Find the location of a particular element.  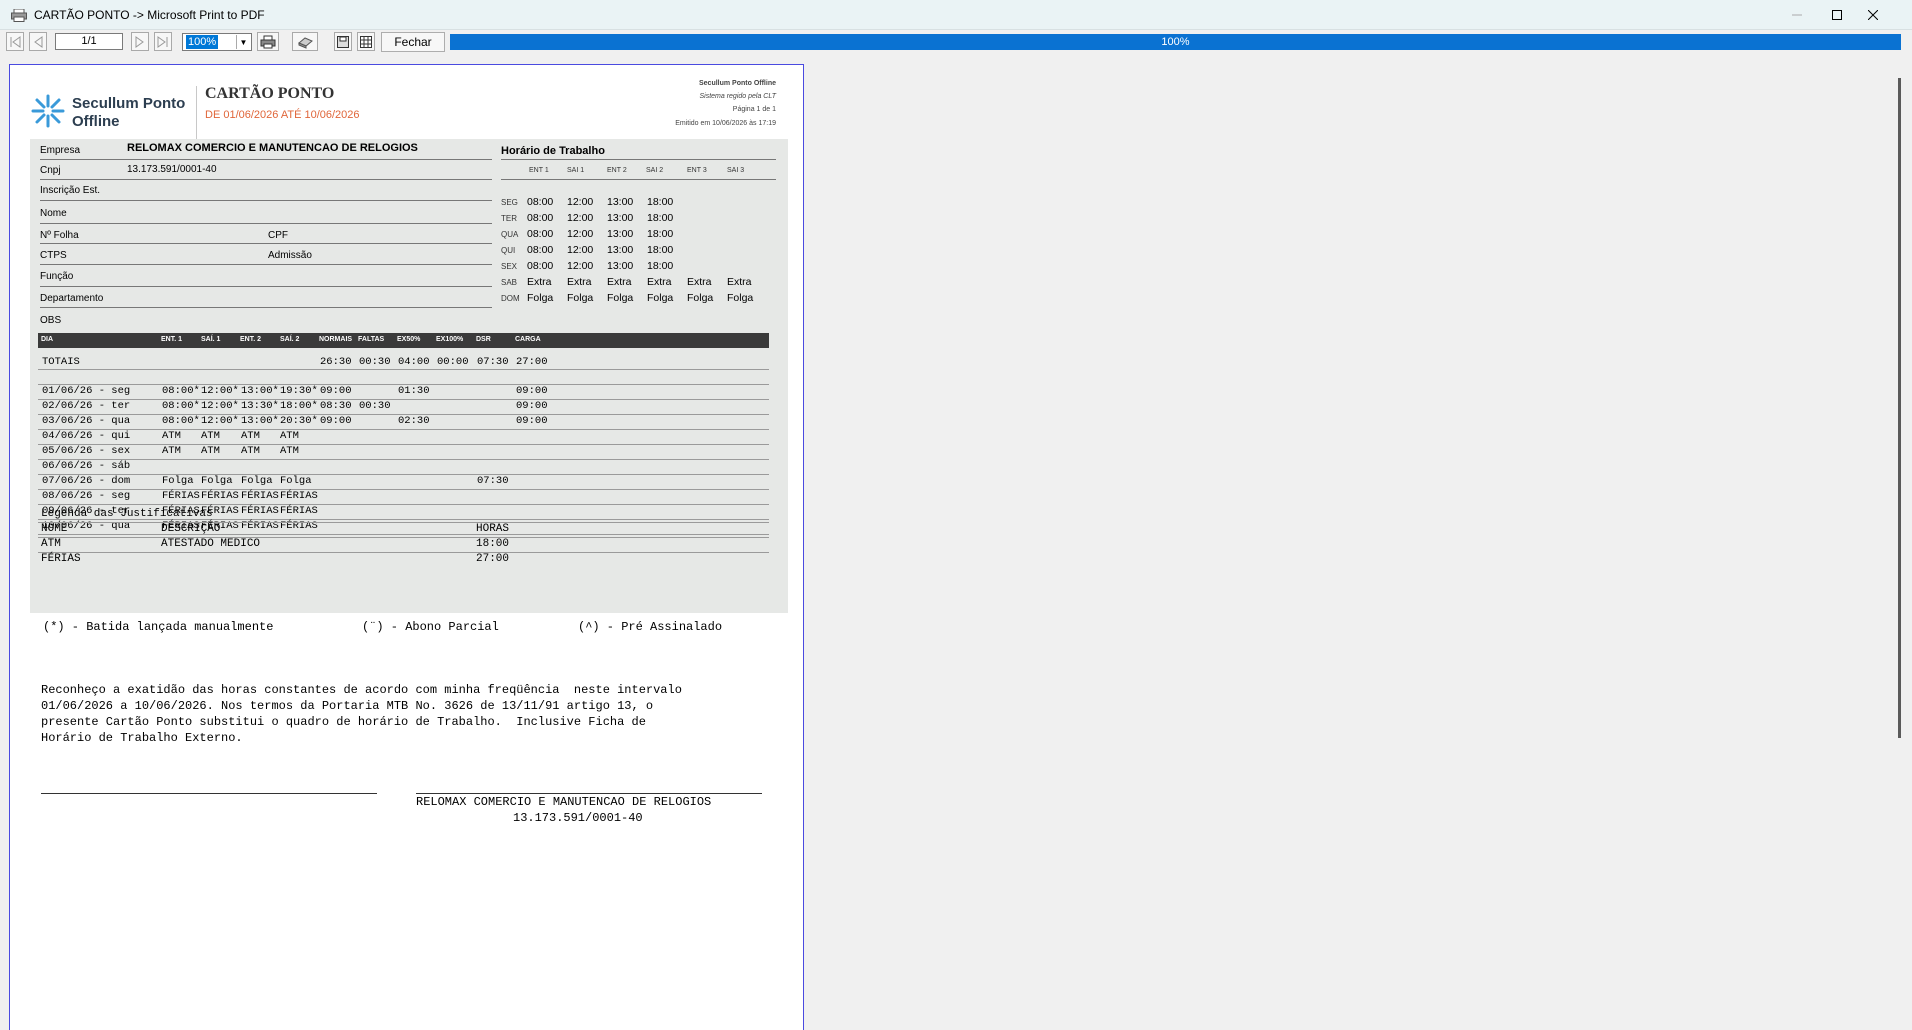

print-button is located at coordinates (268, 41).